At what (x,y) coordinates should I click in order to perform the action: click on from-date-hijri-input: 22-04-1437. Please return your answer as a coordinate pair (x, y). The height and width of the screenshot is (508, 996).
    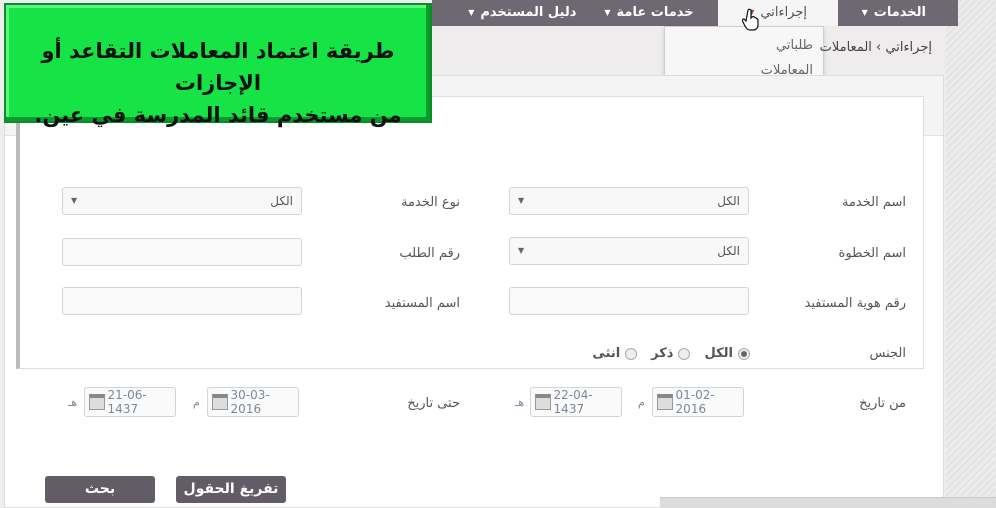
    Looking at the image, I should click on (576, 402).